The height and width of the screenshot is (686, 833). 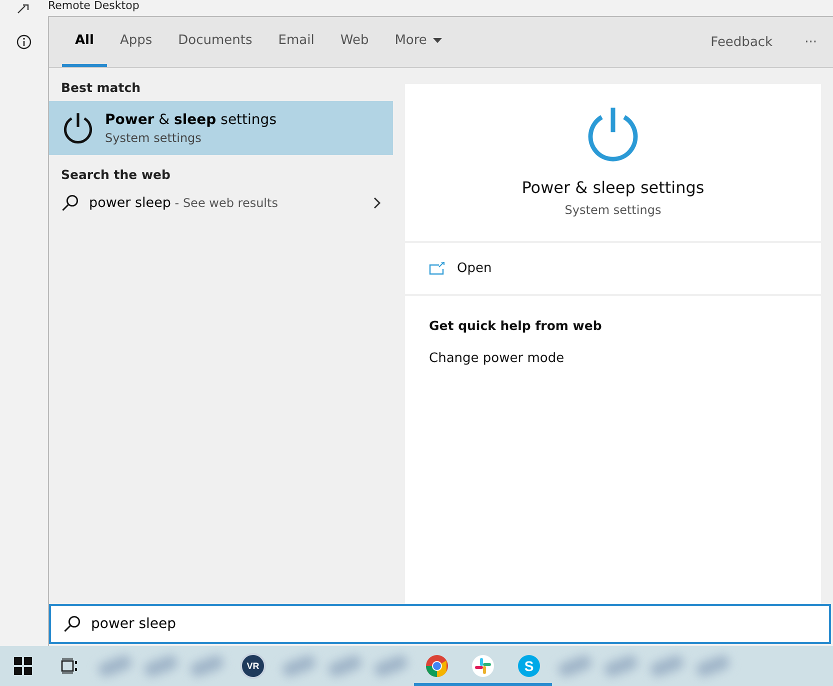 I want to click on feedback-button: Feedback, so click(x=741, y=42).